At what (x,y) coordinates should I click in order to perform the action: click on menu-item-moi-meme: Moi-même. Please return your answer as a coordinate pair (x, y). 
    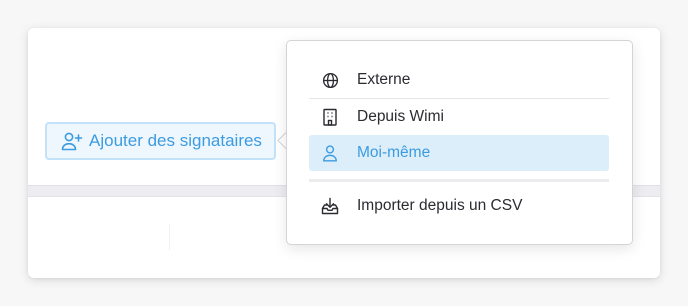
    Looking at the image, I should click on (459, 153).